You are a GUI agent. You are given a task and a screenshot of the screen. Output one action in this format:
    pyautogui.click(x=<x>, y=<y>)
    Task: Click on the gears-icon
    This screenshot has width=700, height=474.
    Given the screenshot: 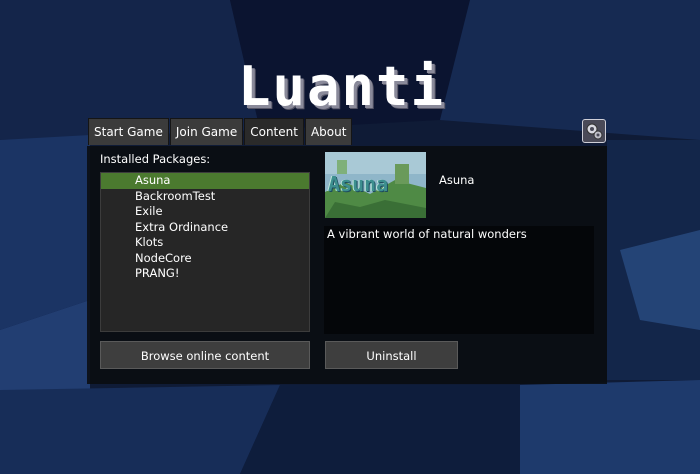 What is the action you would take?
    pyautogui.click(x=594, y=131)
    